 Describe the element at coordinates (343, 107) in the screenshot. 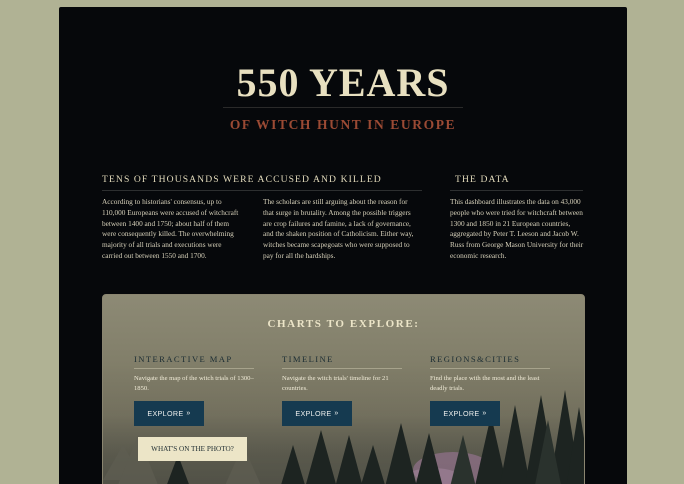

I see `title-divider` at that location.